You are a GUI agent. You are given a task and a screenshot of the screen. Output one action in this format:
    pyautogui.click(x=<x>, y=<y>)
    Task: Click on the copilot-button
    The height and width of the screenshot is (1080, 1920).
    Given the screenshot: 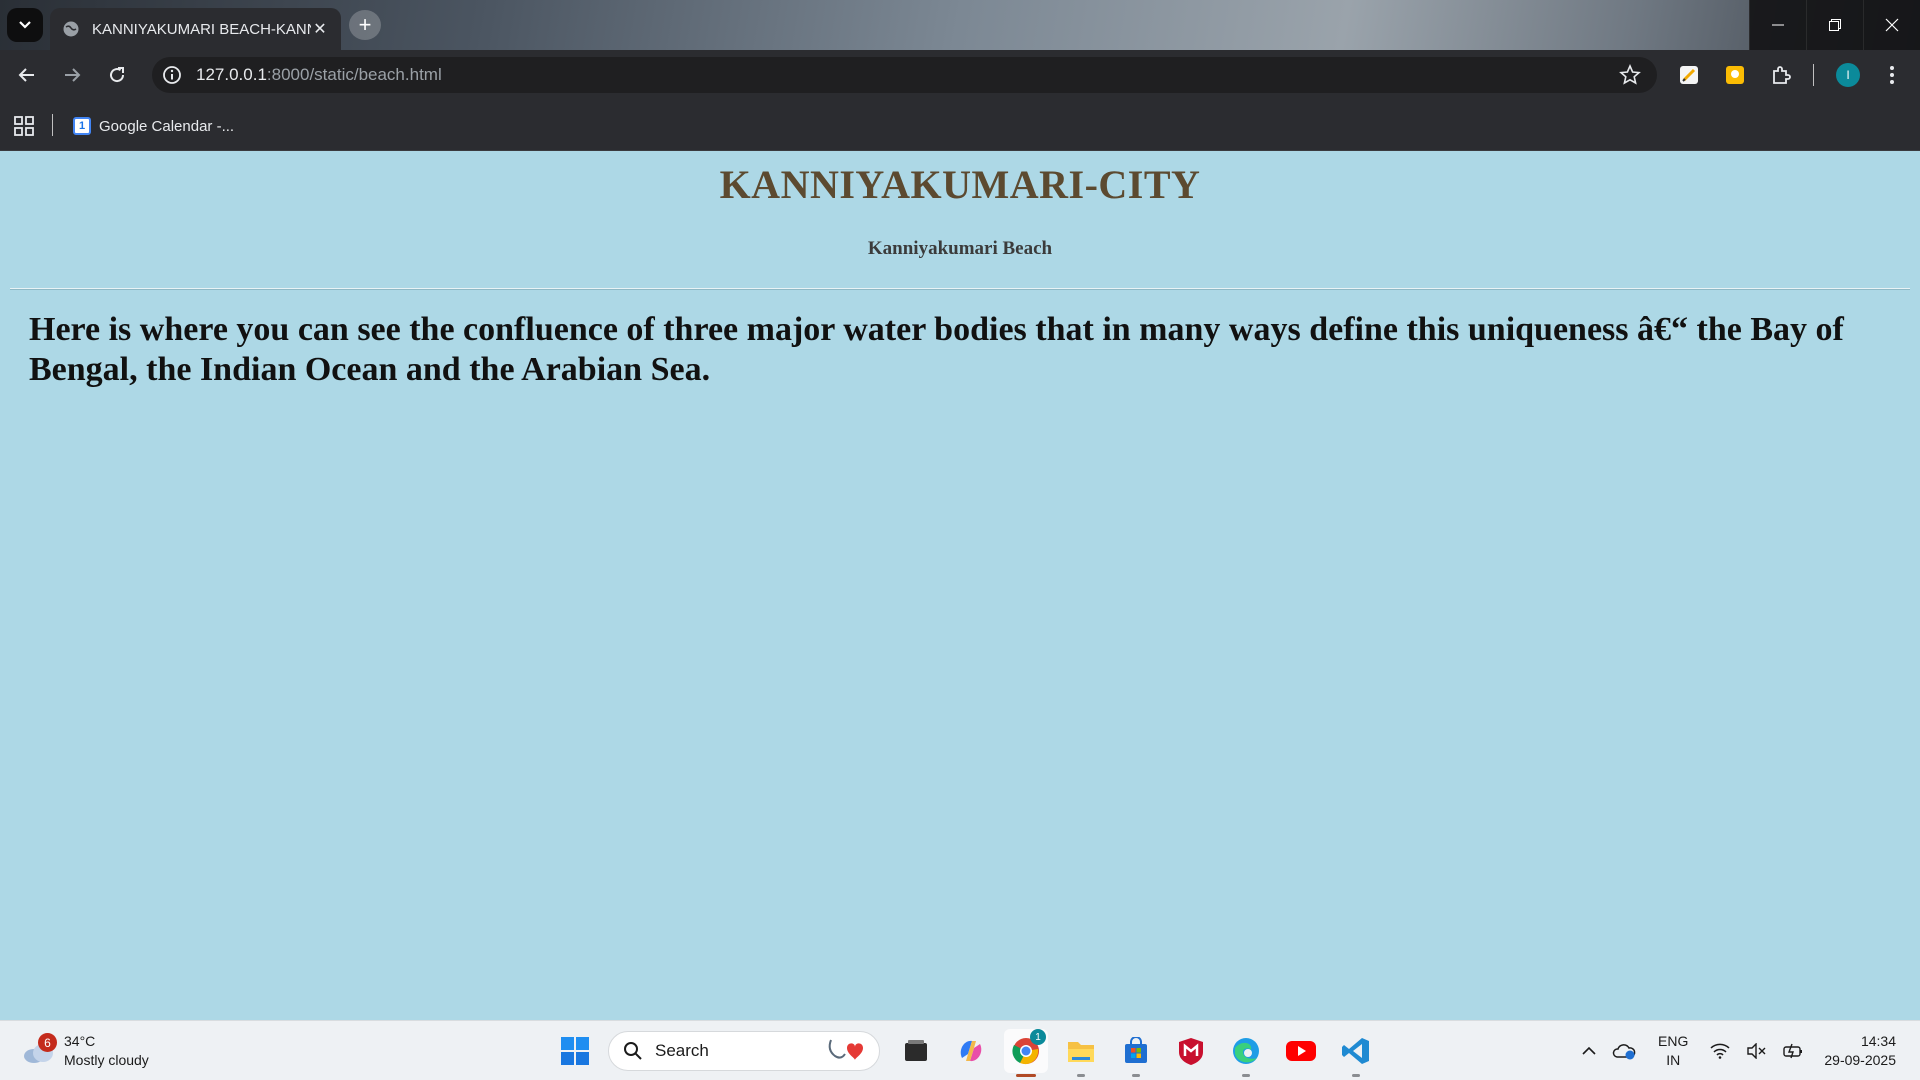 What is the action you would take?
    pyautogui.click(x=971, y=1051)
    